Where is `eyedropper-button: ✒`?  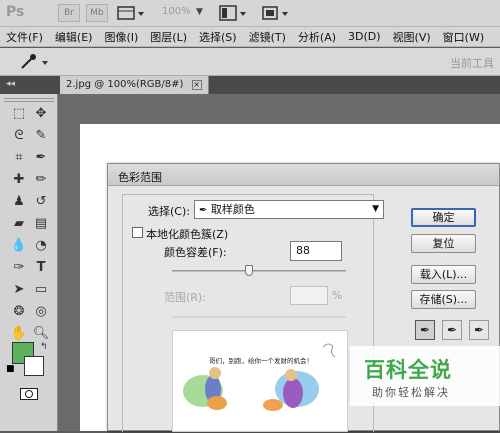
eyedropper-button: ✒ is located at coordinates (425, 330).